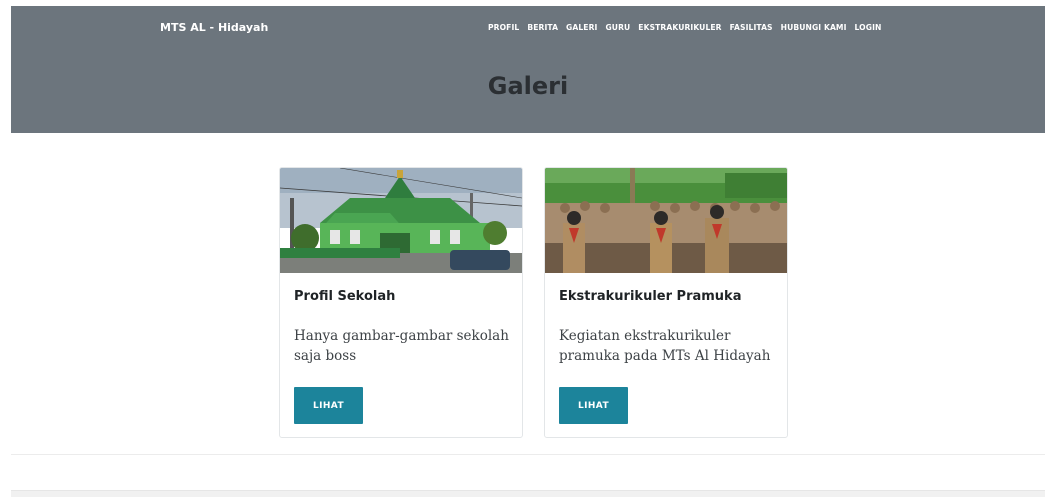  Describe the element at coordinates (751, 27) in the screenshot. I see `nav-fasilitas: FASILITAS` at that location.